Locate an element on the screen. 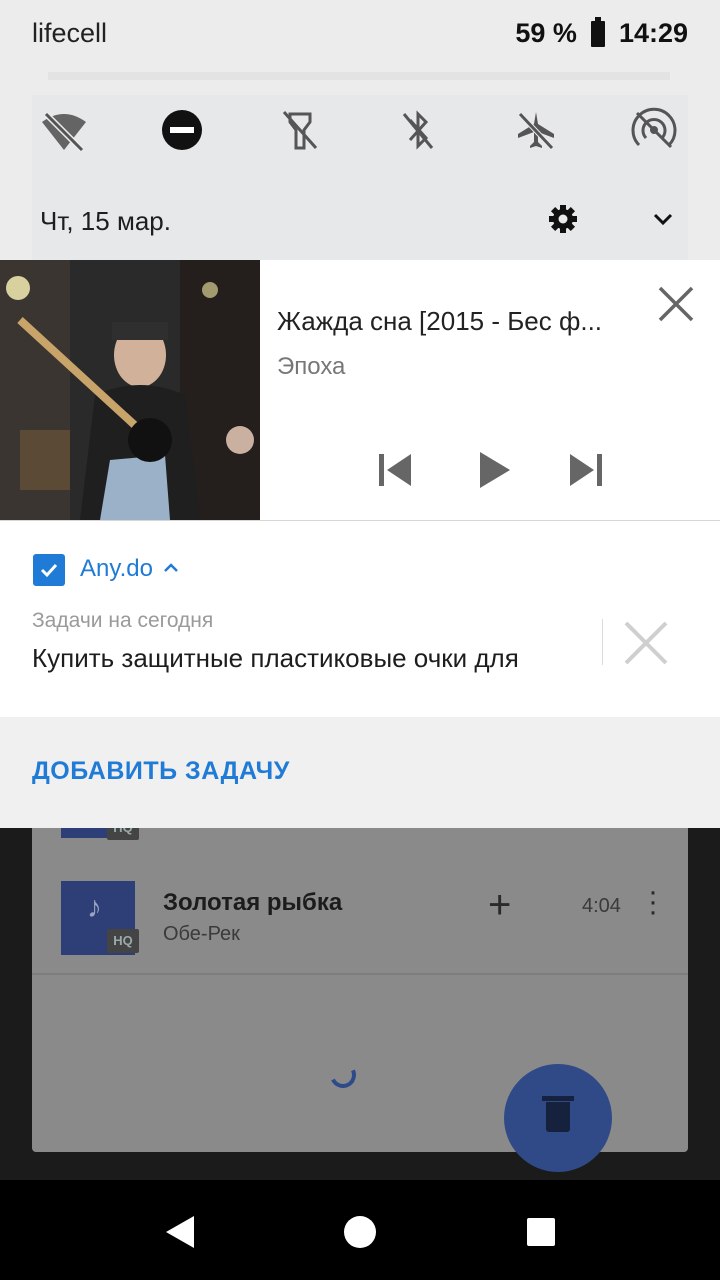 The width and height of the screenshot is (720, 1280). flashlight-off-icon is located at coordinates (300, 130).